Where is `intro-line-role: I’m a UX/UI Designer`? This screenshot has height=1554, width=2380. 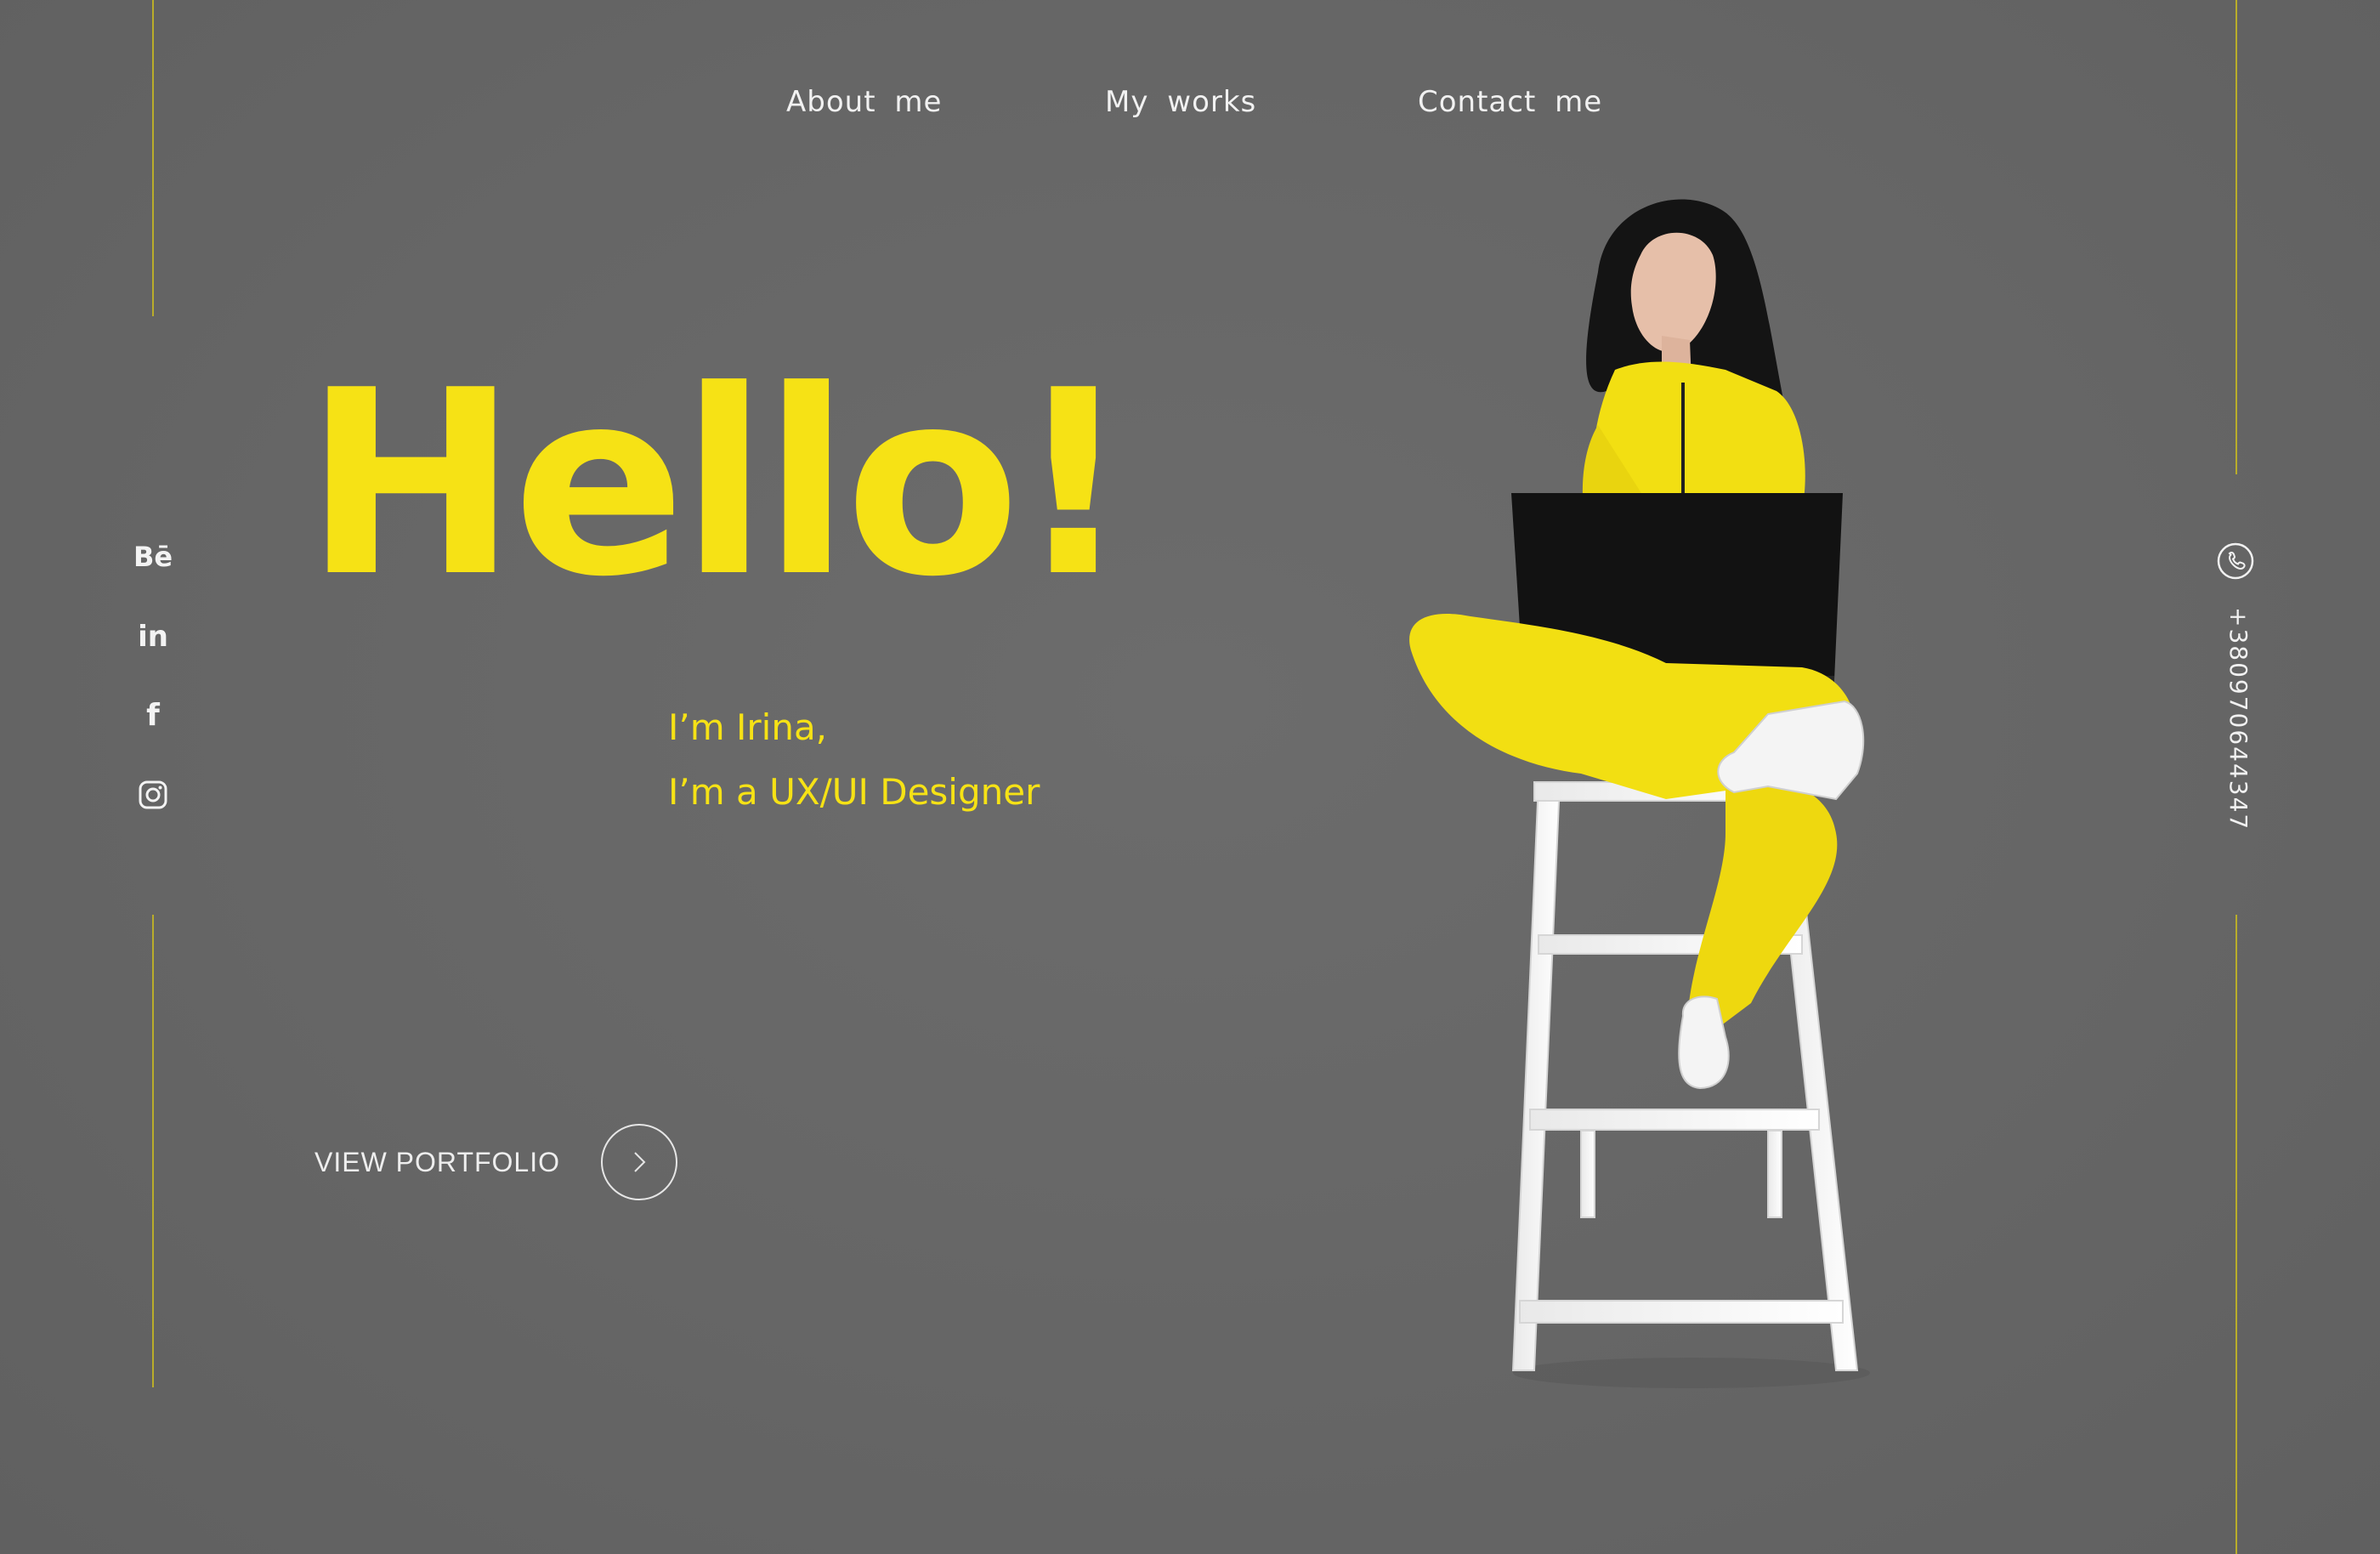 intro-line-role: I’m a UX/UI Designer is located at coordinates (854, 792).